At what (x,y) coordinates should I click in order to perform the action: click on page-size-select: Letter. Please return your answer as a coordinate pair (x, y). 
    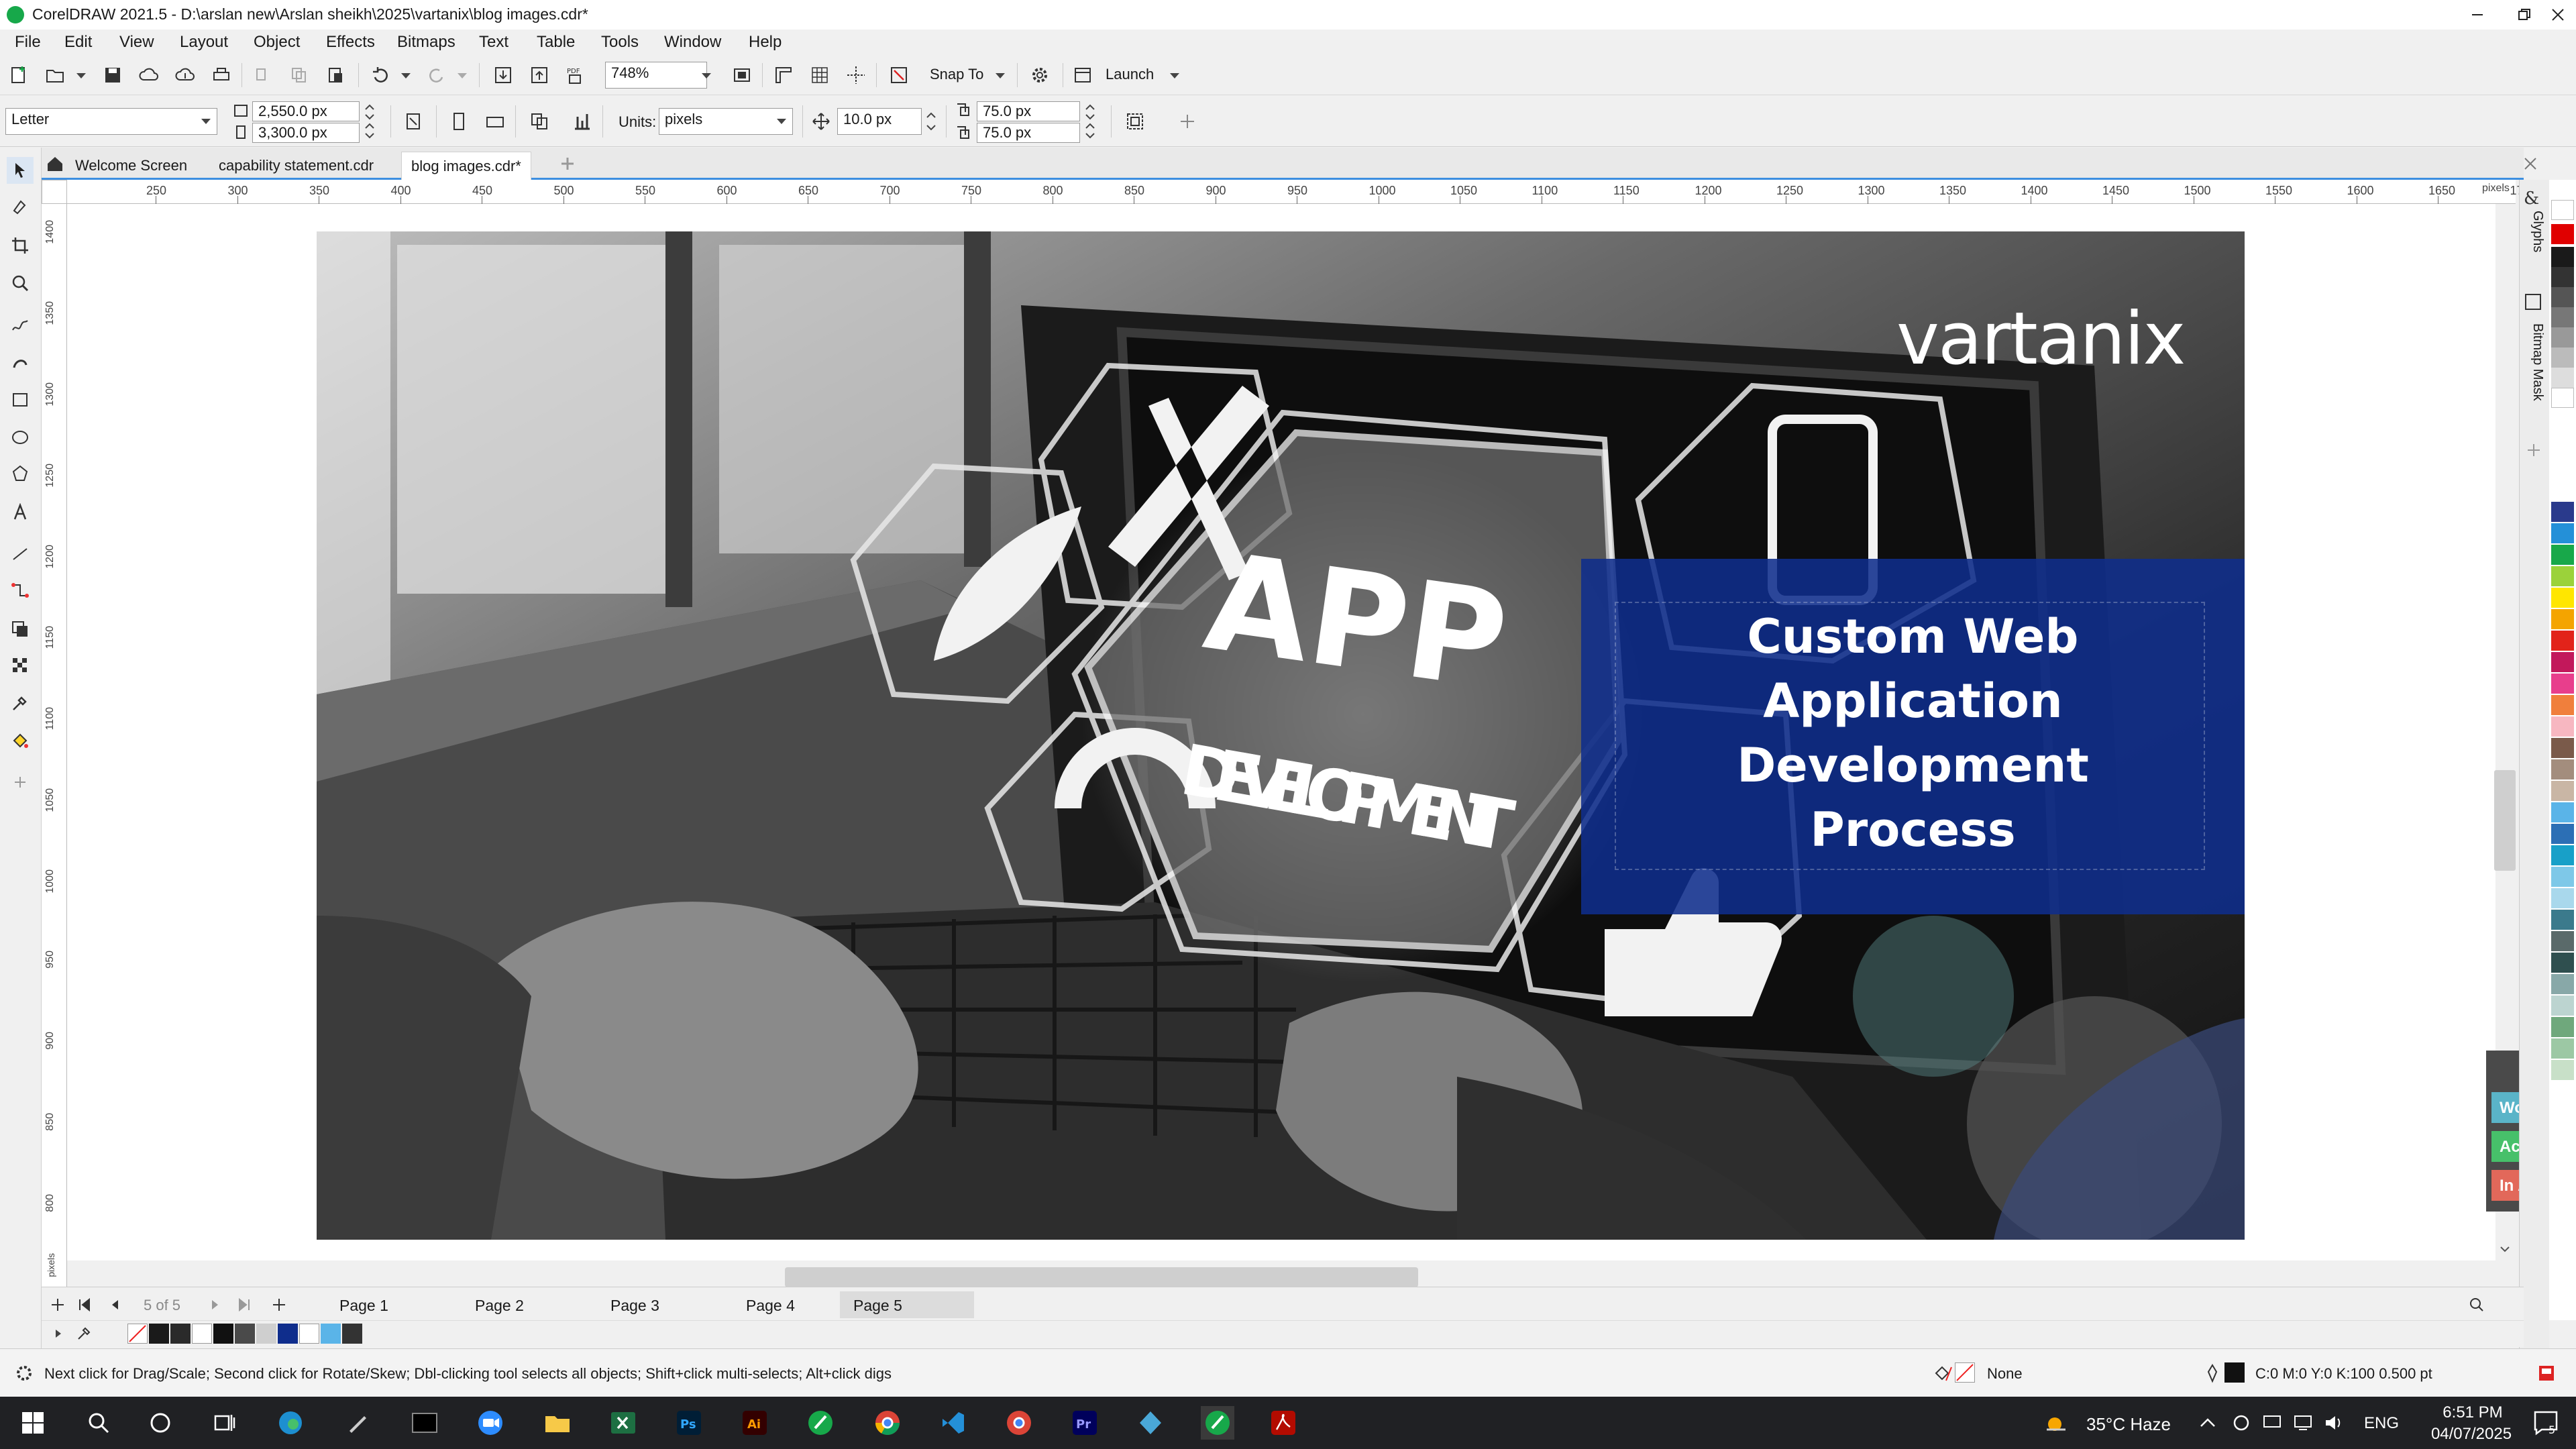
    Looking at the image, I should click on (111, 121).